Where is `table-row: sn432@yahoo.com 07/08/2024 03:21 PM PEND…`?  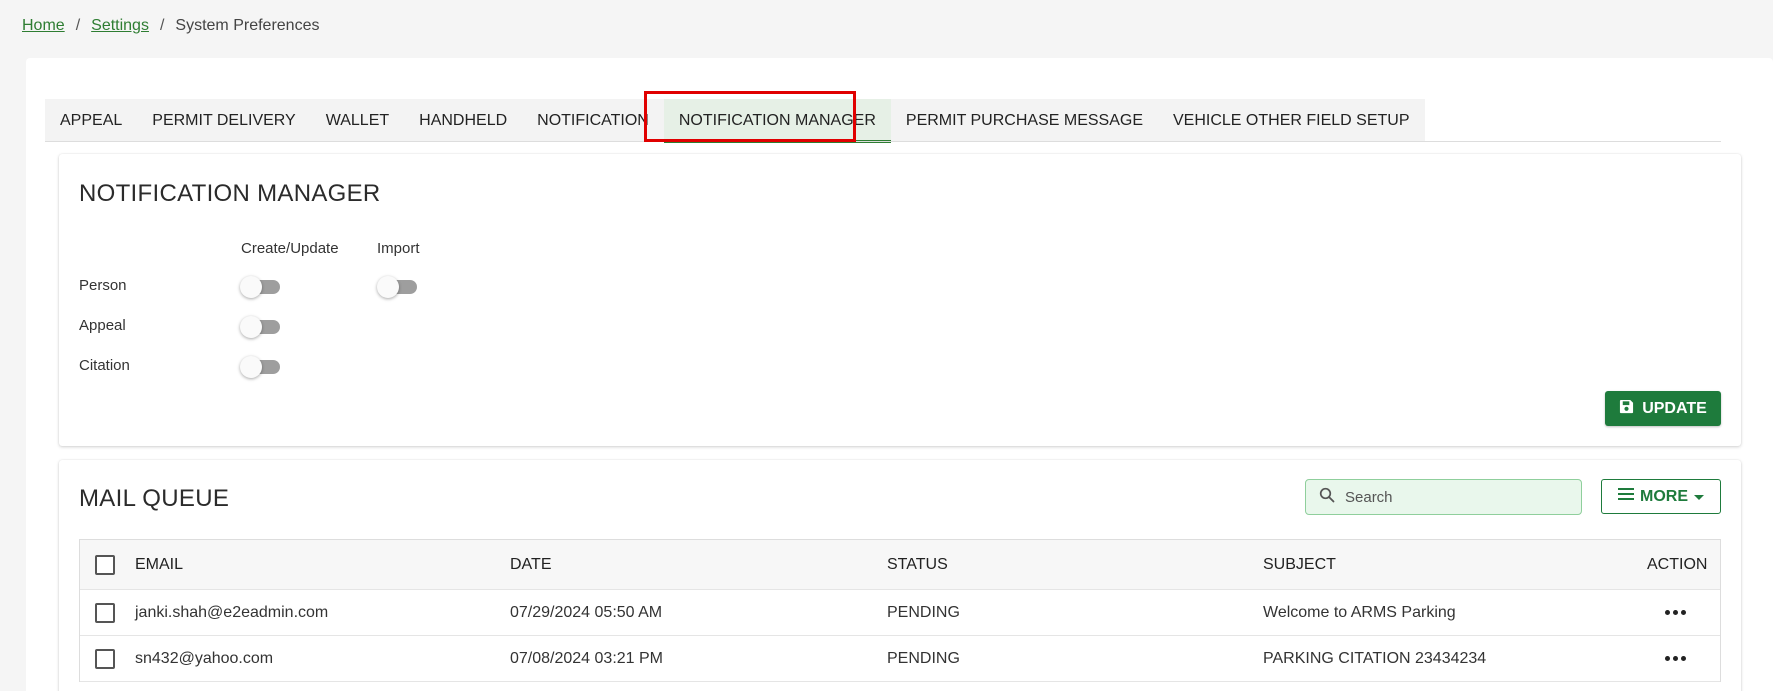
table-row: sn432@yahoo.com 07/08/2024 03:21 PM PEND… is located at coordinates (900, 659).